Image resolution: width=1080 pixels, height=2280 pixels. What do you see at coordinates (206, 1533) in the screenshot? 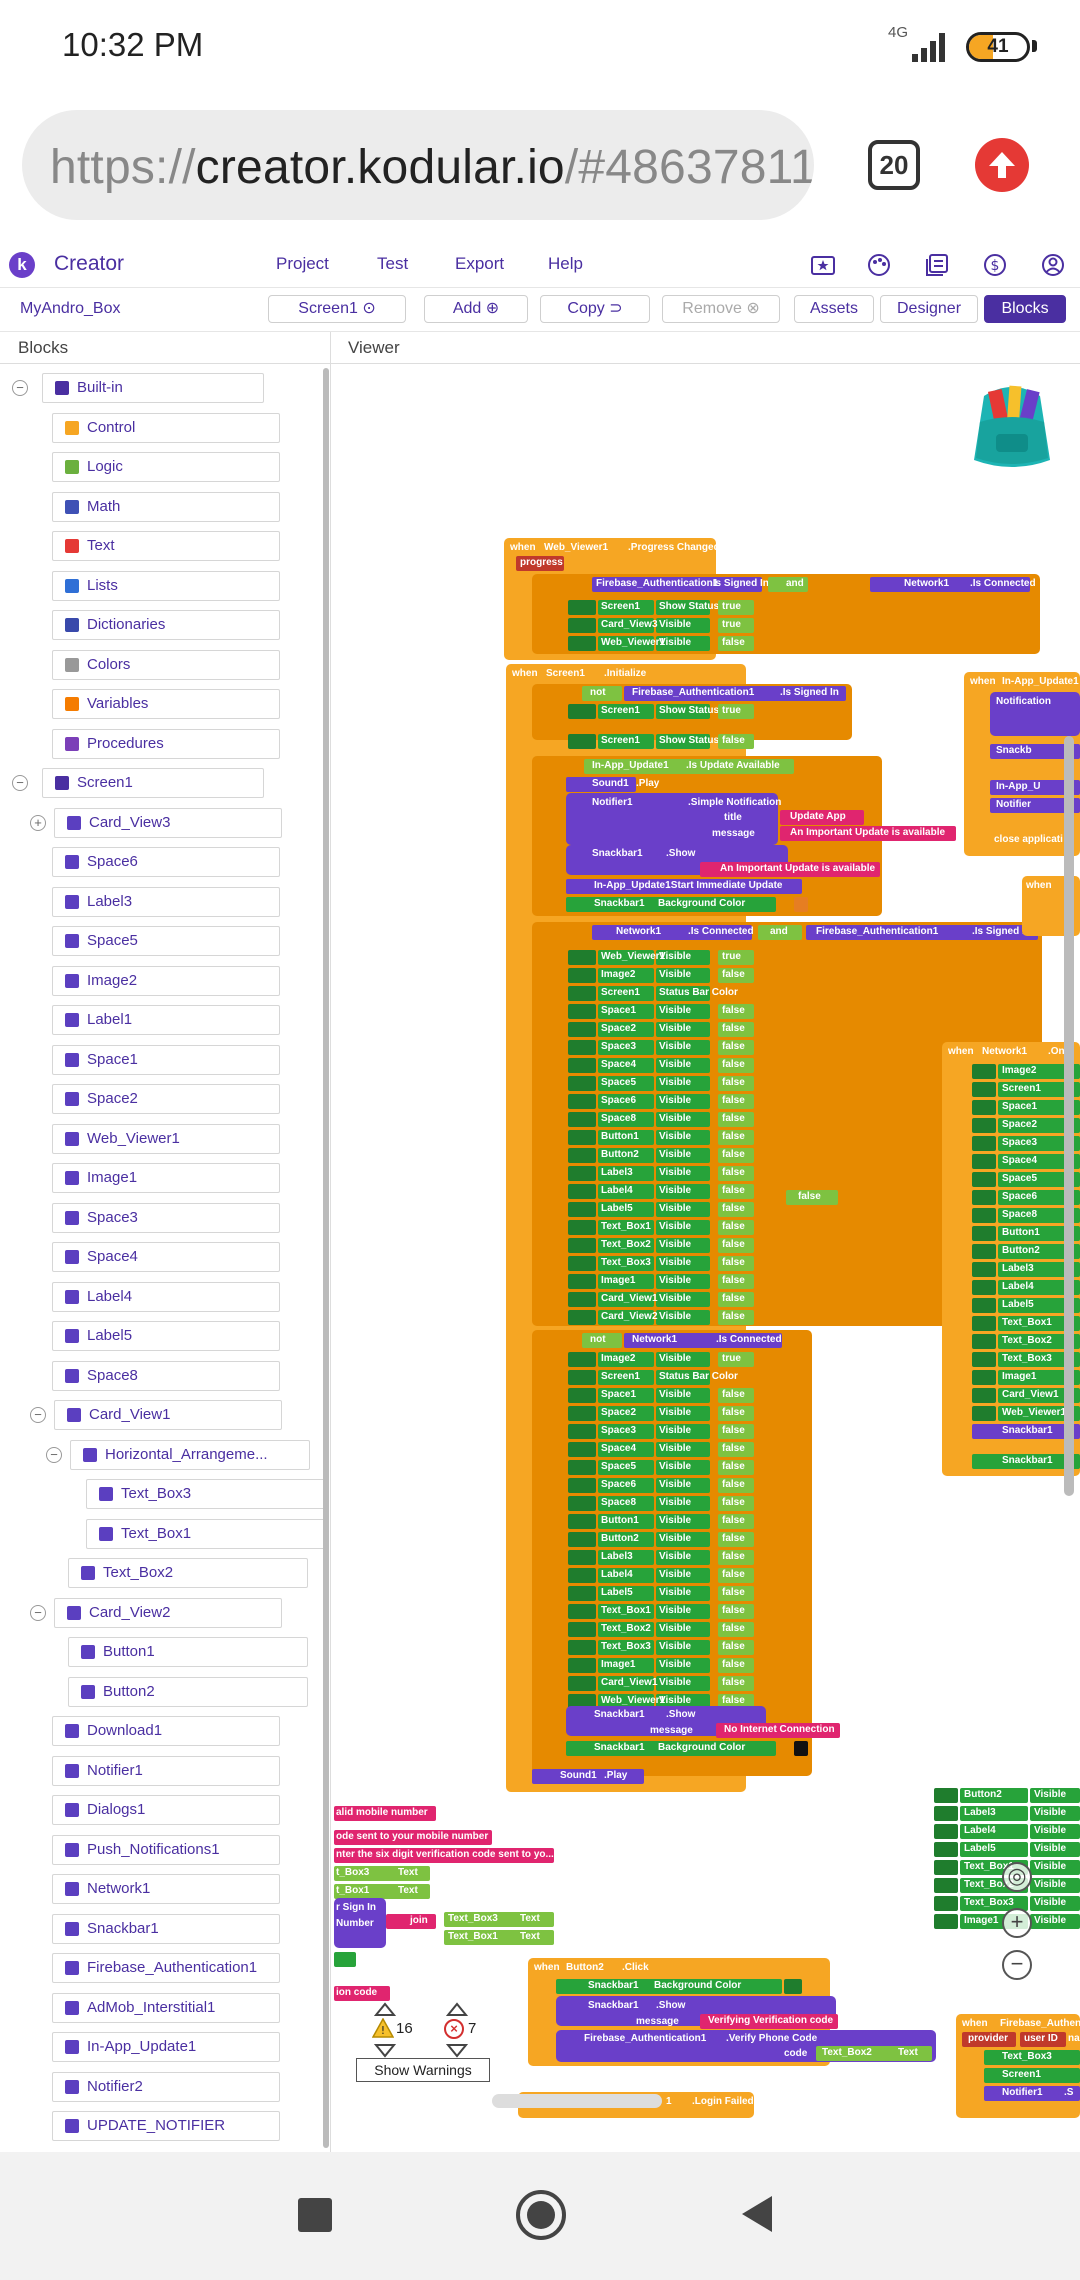
I see `tree-item-text-box1: Text_Box1` at bounding box center [206, 1533].